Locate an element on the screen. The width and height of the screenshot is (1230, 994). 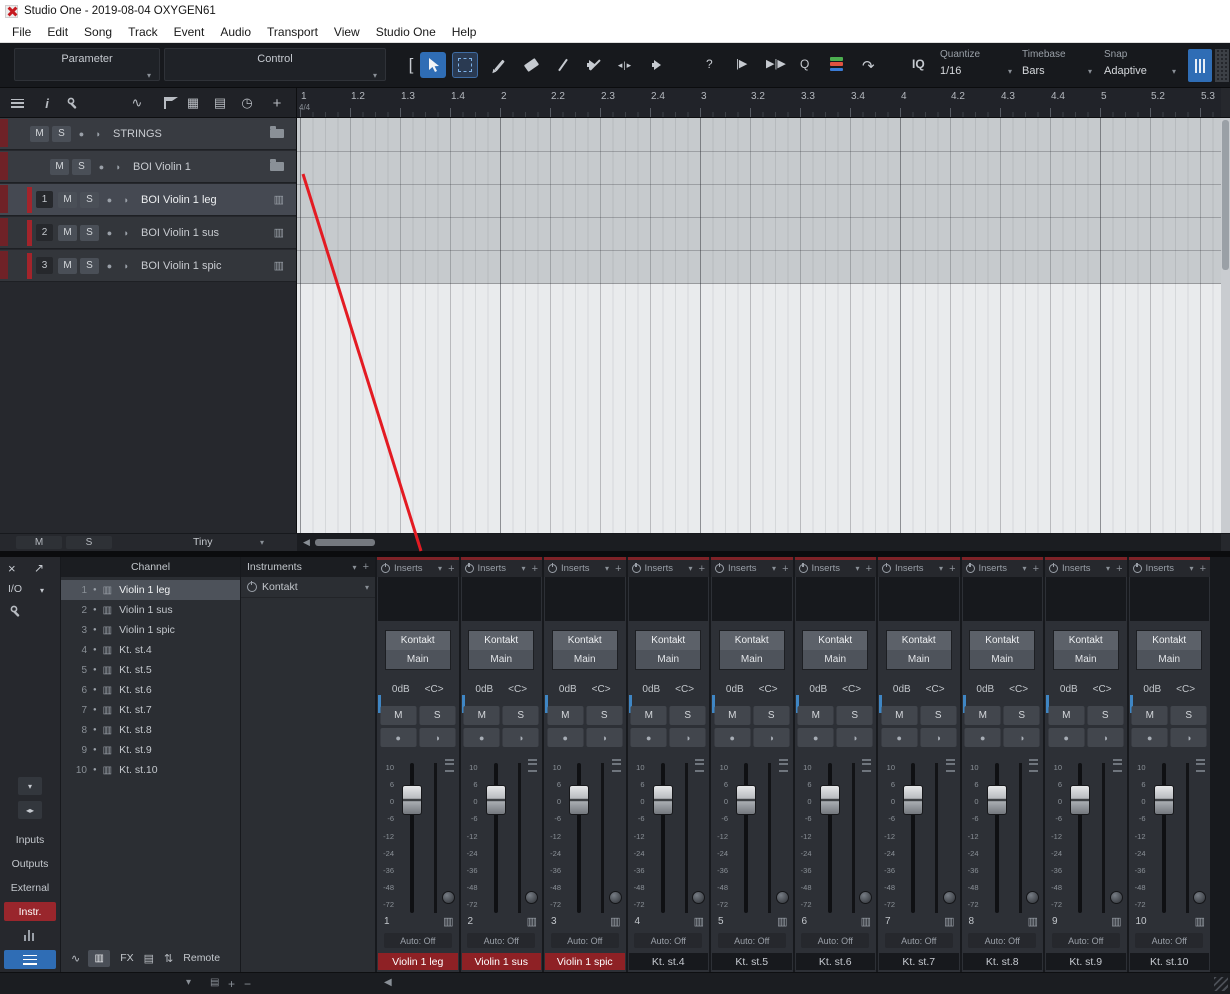
snap-value: Adaptive is located at coordinates (1125, 71).